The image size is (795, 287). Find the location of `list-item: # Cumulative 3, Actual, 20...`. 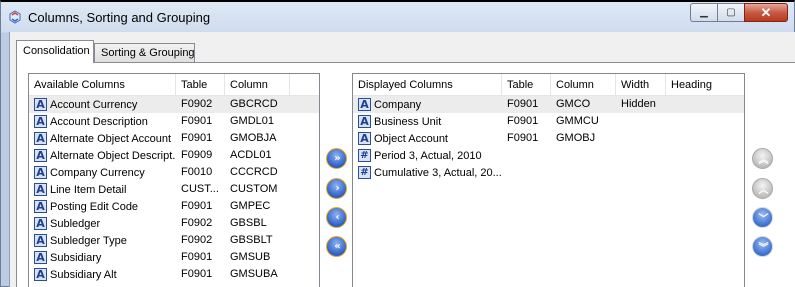

list-item: # Cumulative 3, Actual, 20... is located at coordinates (548, 172).